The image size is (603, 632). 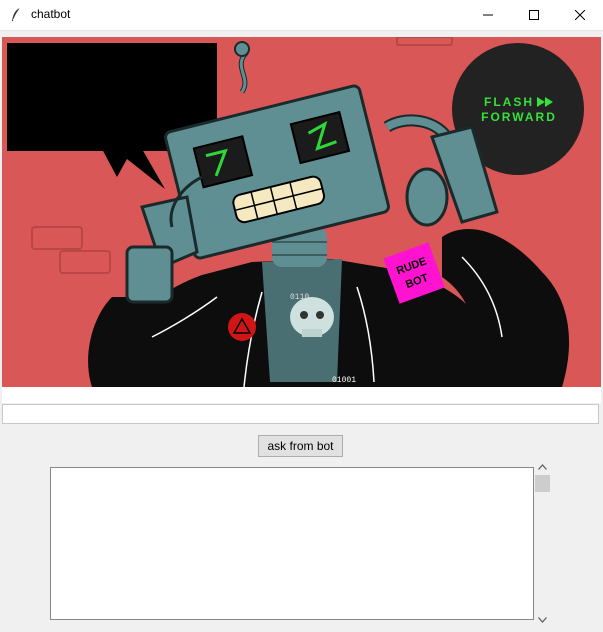 I want to click on close-button, so click(x=580, y=15).